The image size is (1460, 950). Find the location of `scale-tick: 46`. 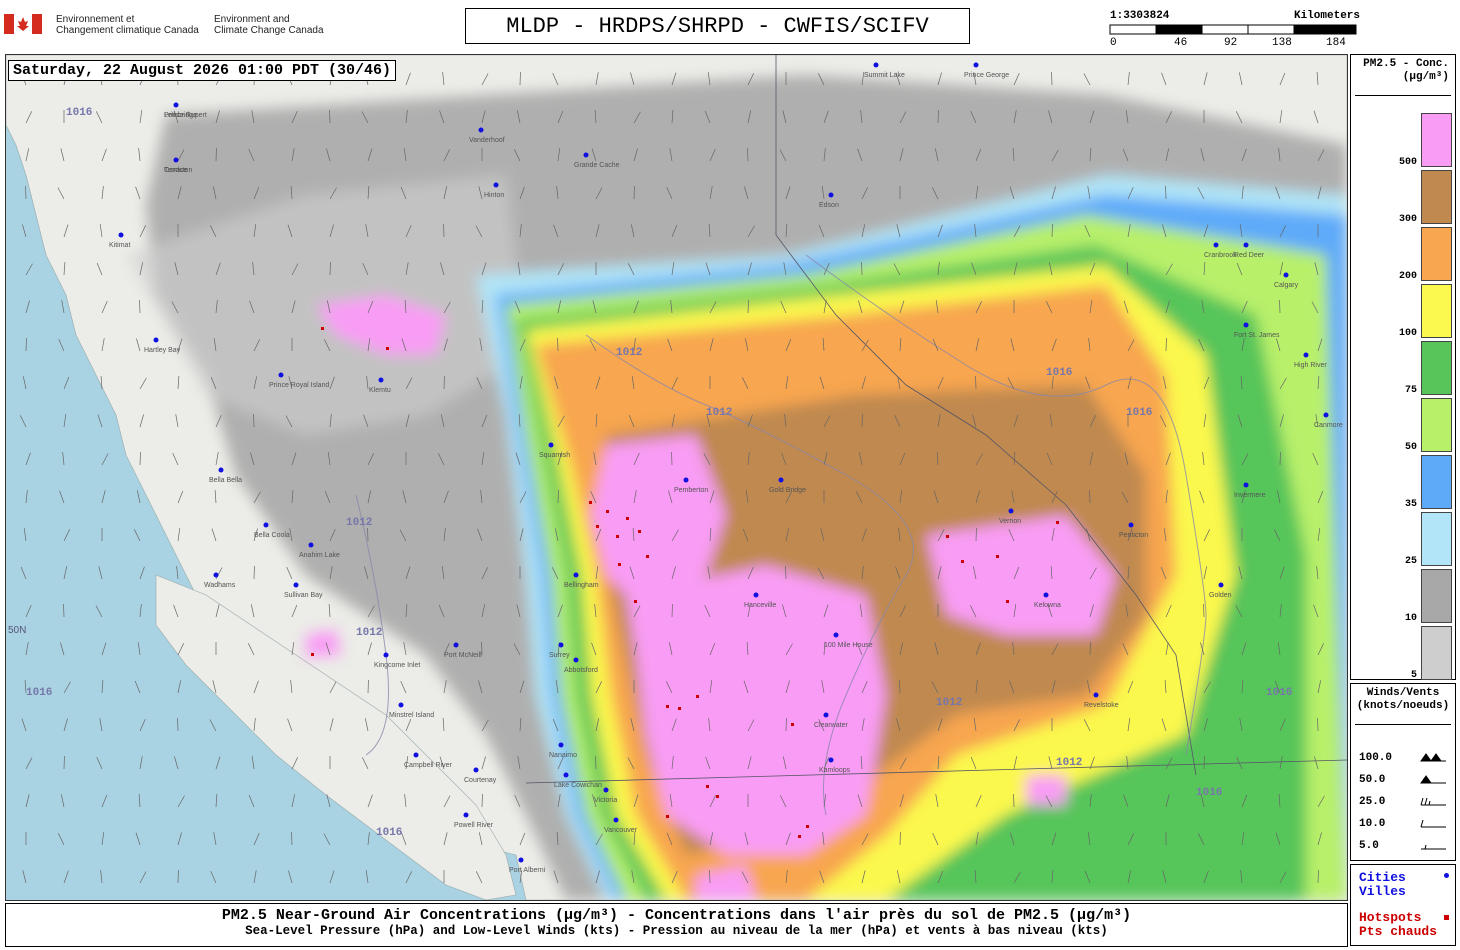

scale-tick: 46 is located at coordinates (1181, 43).